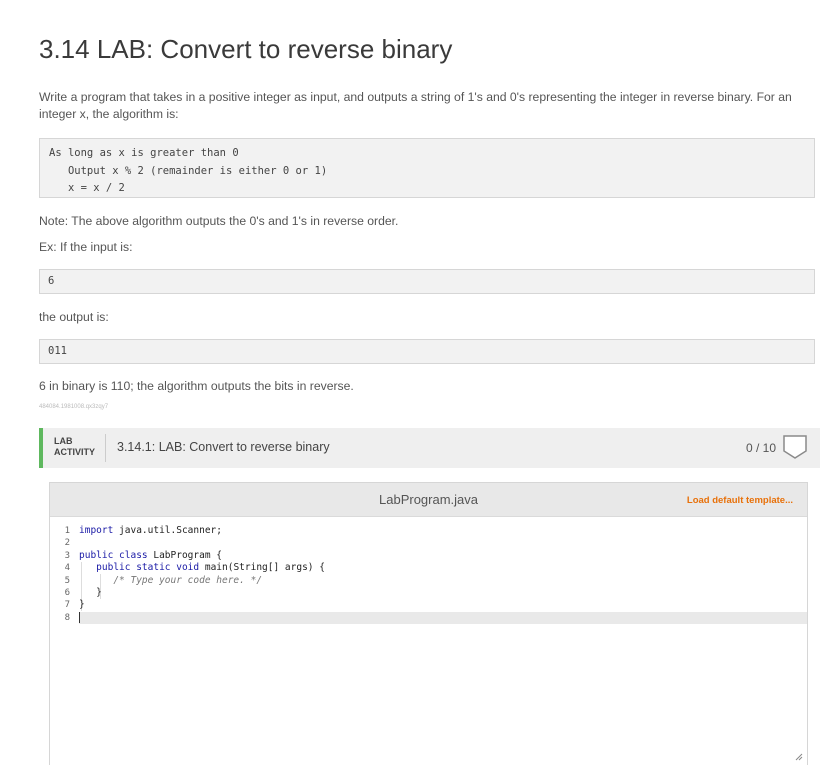 The height and width of the screenshot is (765, 836). Describe the element at coordinates (87, 188) in the screenshot. I see `algorithm-line-3: x = x / 2` at that location.